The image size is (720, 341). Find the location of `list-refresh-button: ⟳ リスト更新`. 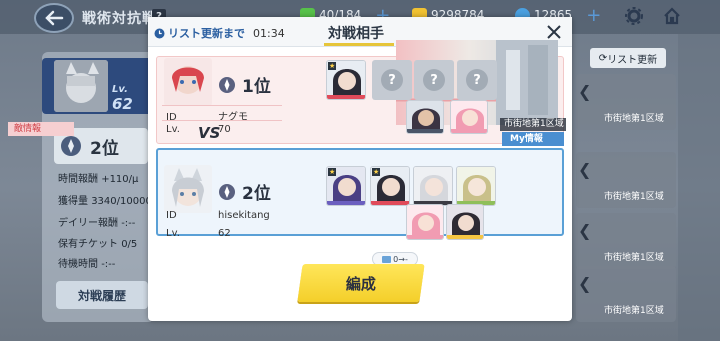

list-refresh-button: ⟳ リスト更新 is located at coordinates (628, 58).